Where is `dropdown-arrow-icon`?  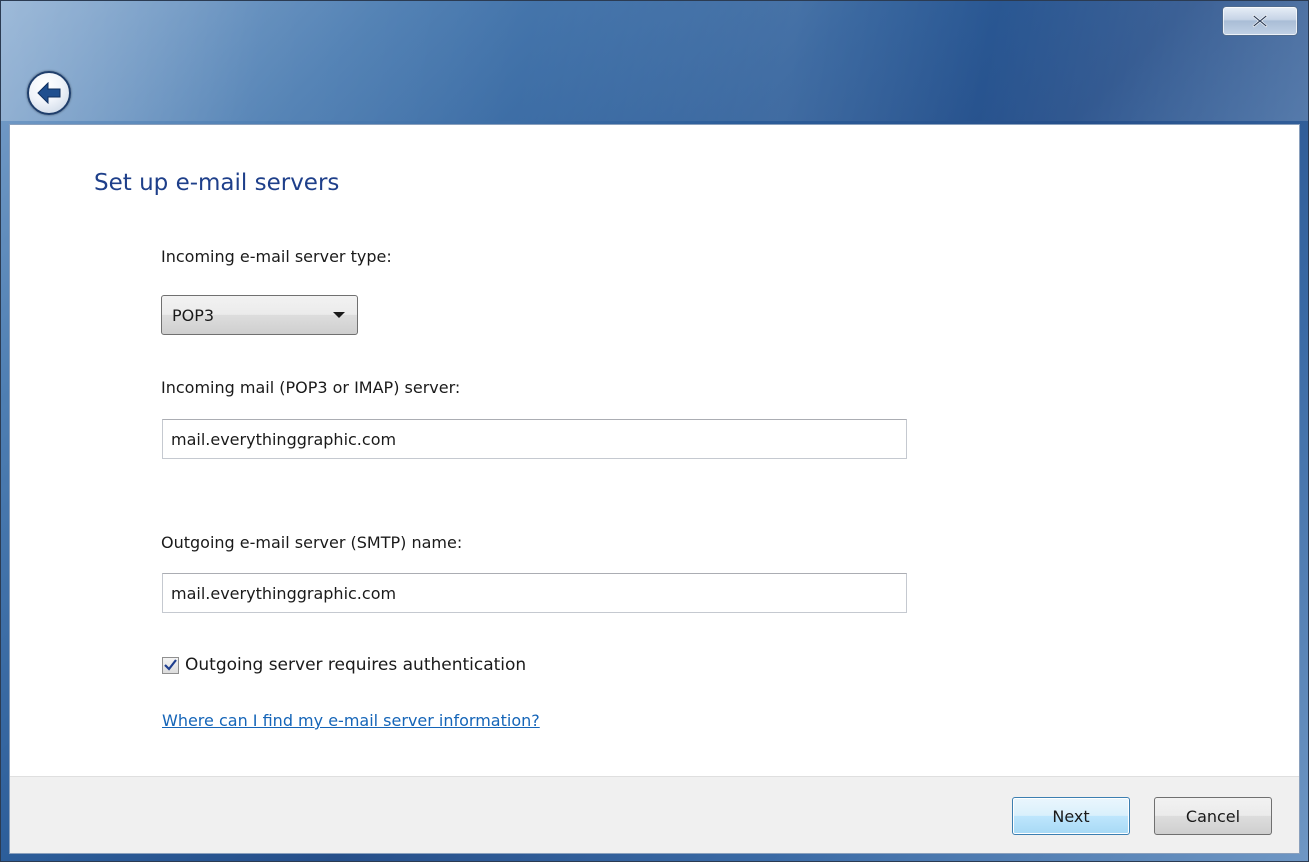 dropdown-arrow-icon is located at coordinates (339, 315).